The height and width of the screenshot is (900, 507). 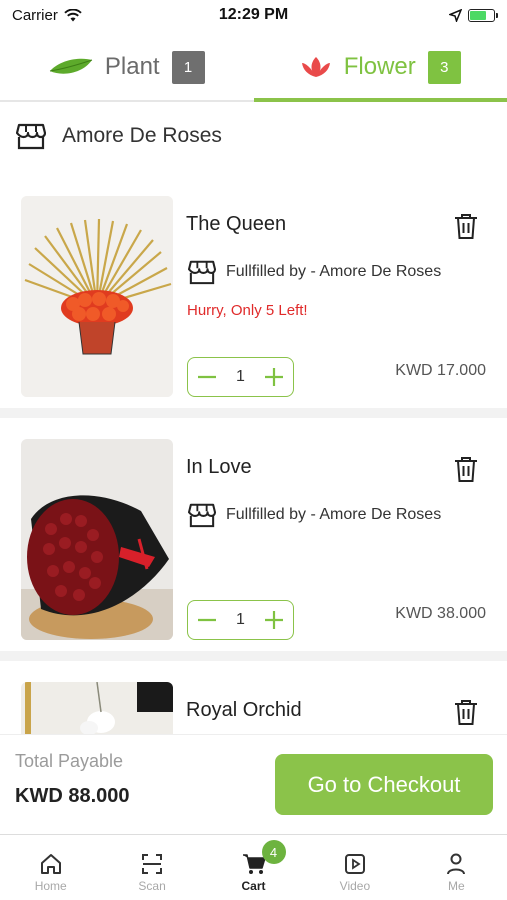 What do you see at coordinates (444, 67) in the screenshot?
I see `tab-flower-count: 3` at bounding box center [444, 67].